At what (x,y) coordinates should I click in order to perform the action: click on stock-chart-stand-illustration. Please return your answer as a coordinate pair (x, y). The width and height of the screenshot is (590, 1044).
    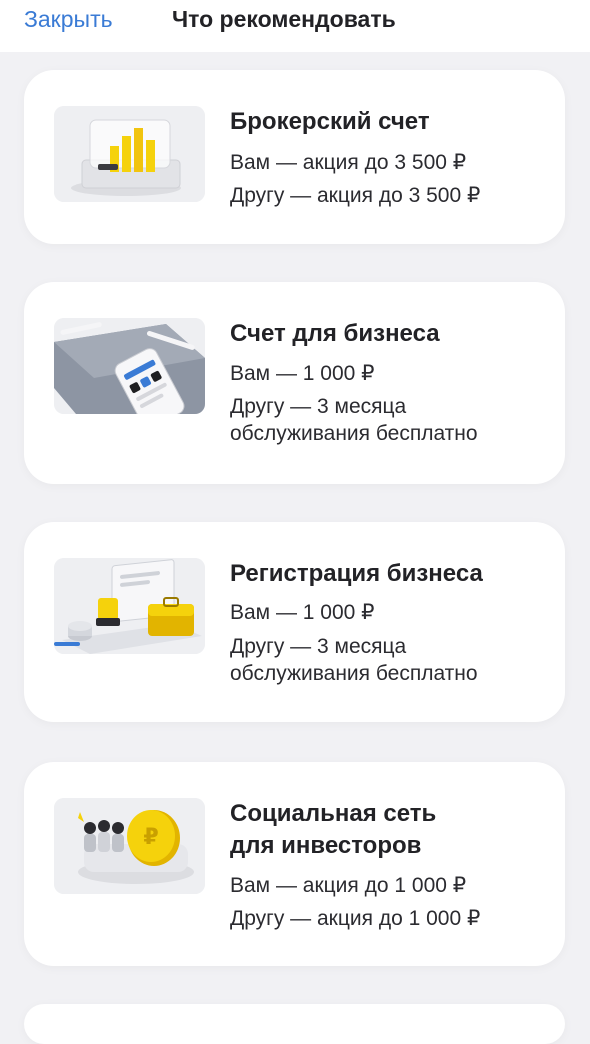
    Looking at the image, I should click on (129, 154).